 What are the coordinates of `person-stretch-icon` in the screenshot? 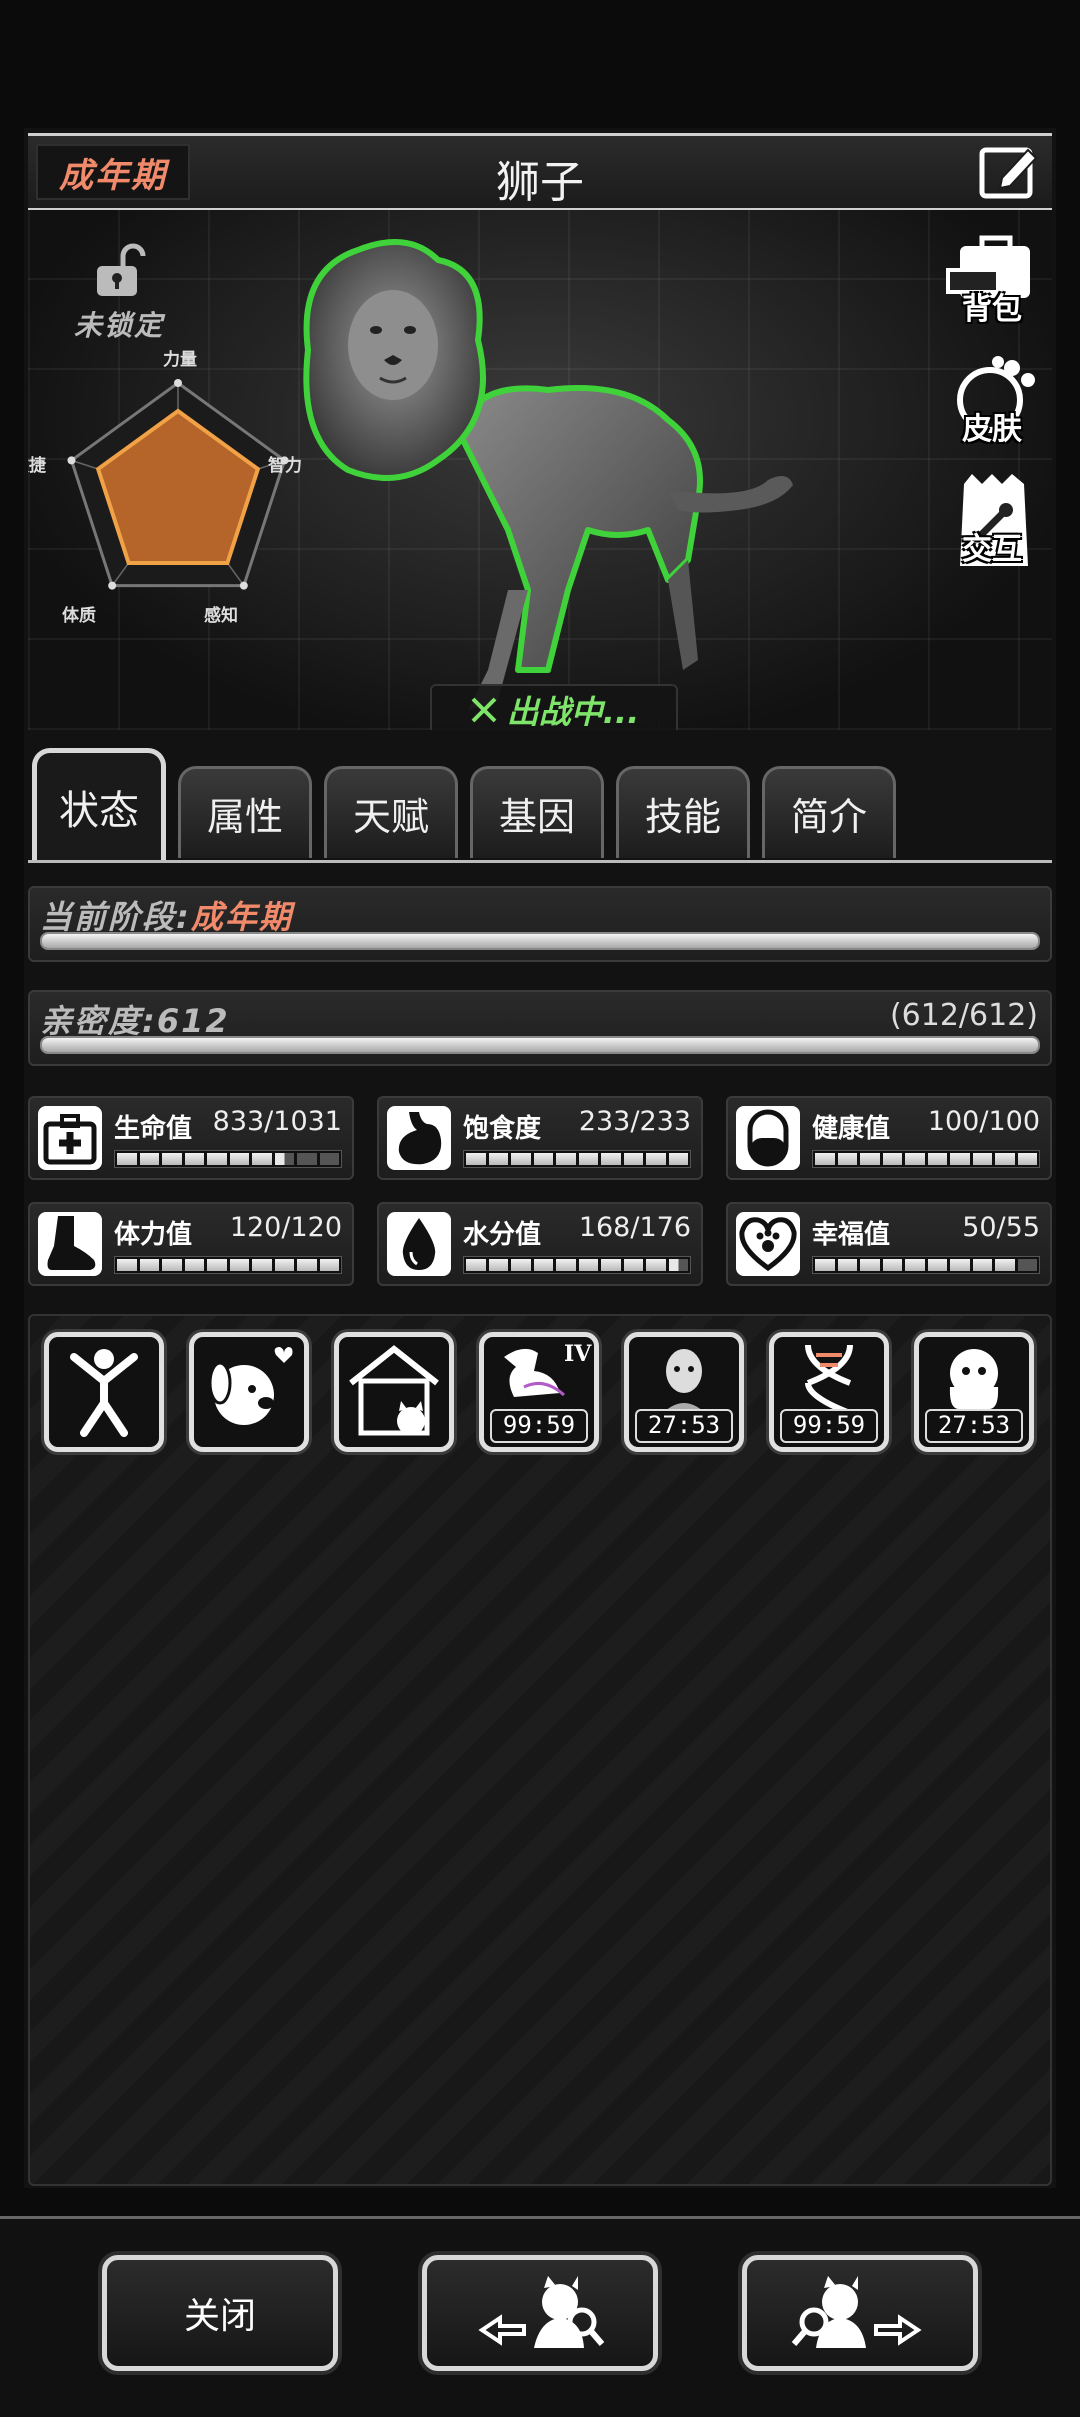 It's located at (104, 1393).